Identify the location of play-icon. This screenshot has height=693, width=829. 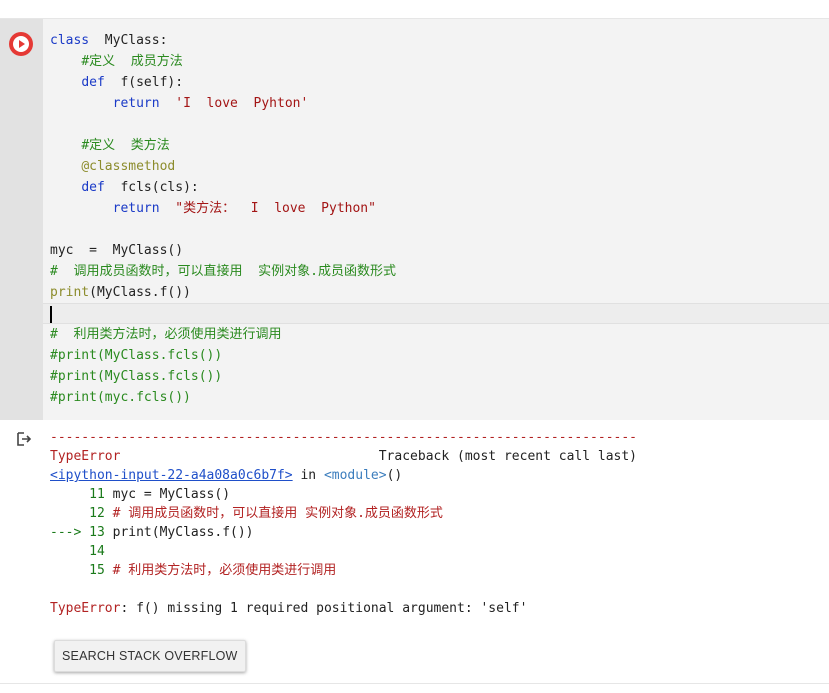
(21, 44).